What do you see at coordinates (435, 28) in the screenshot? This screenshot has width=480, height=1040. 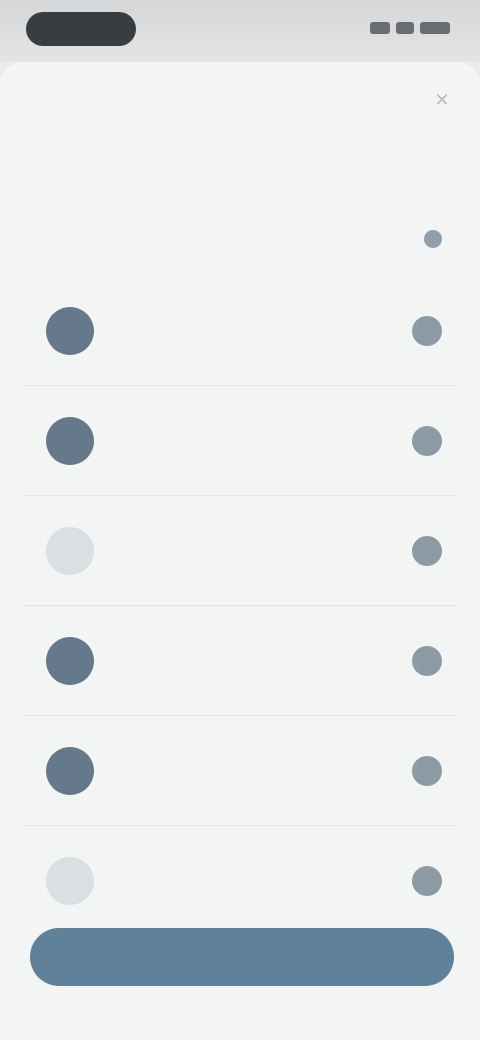 I see `battery-icon` at bounding box center [435, 28].